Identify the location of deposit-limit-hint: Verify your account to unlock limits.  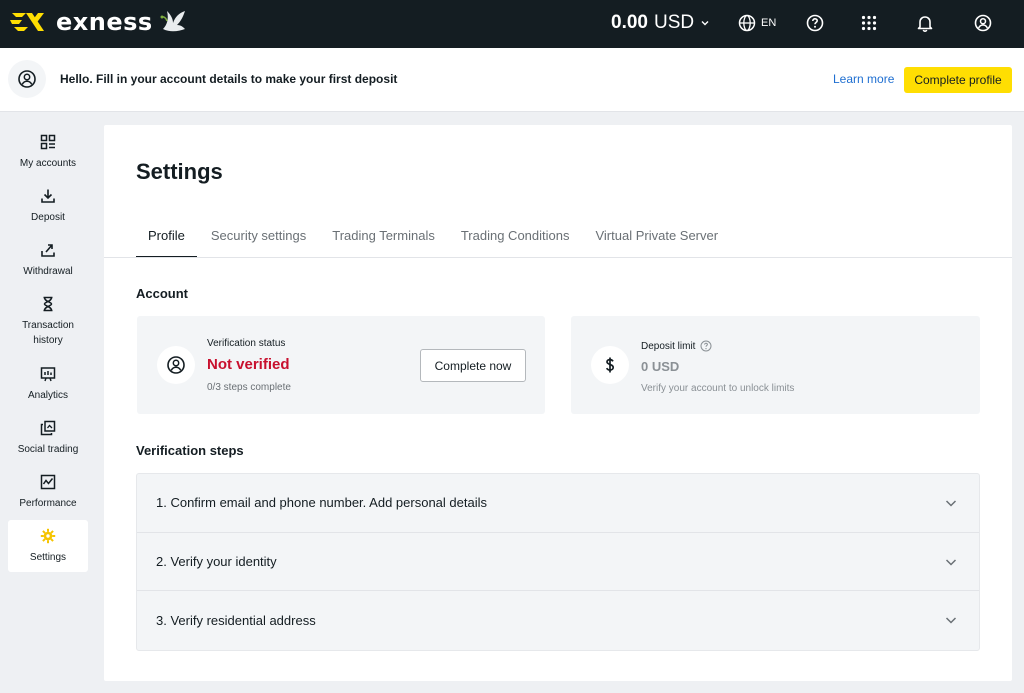
(718, 388).